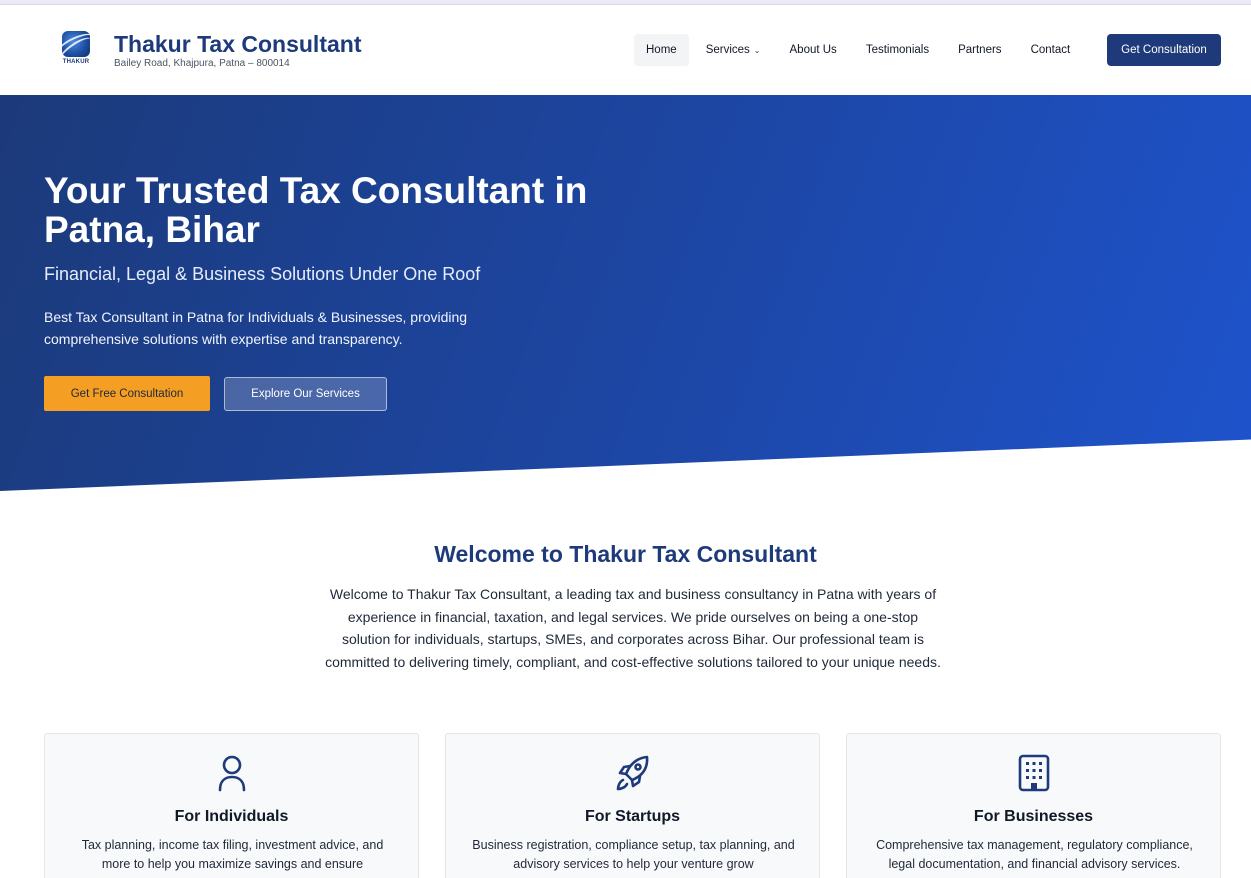  I want to click on nav-home: Home, so click(661, 50).